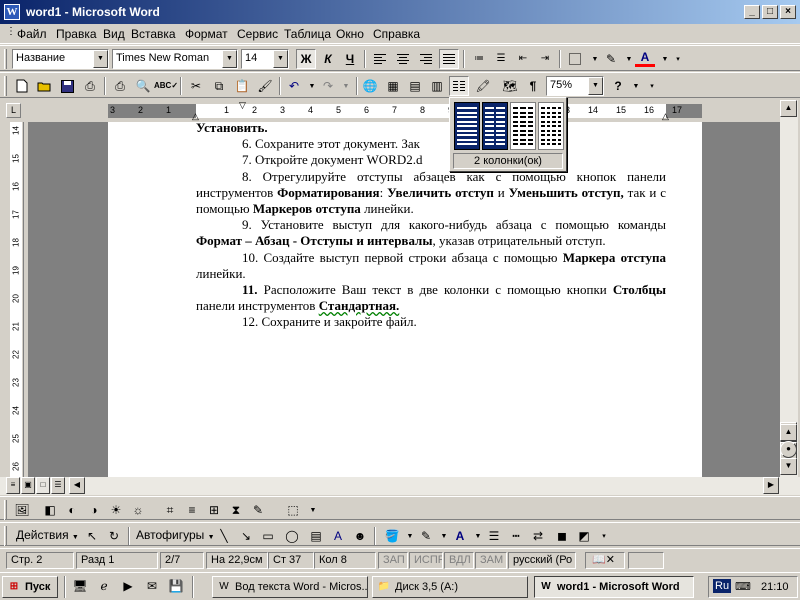  Describe the element at coordinates (153, 34) in the screenshot. I see `menu-insert: Вставка` at that location.